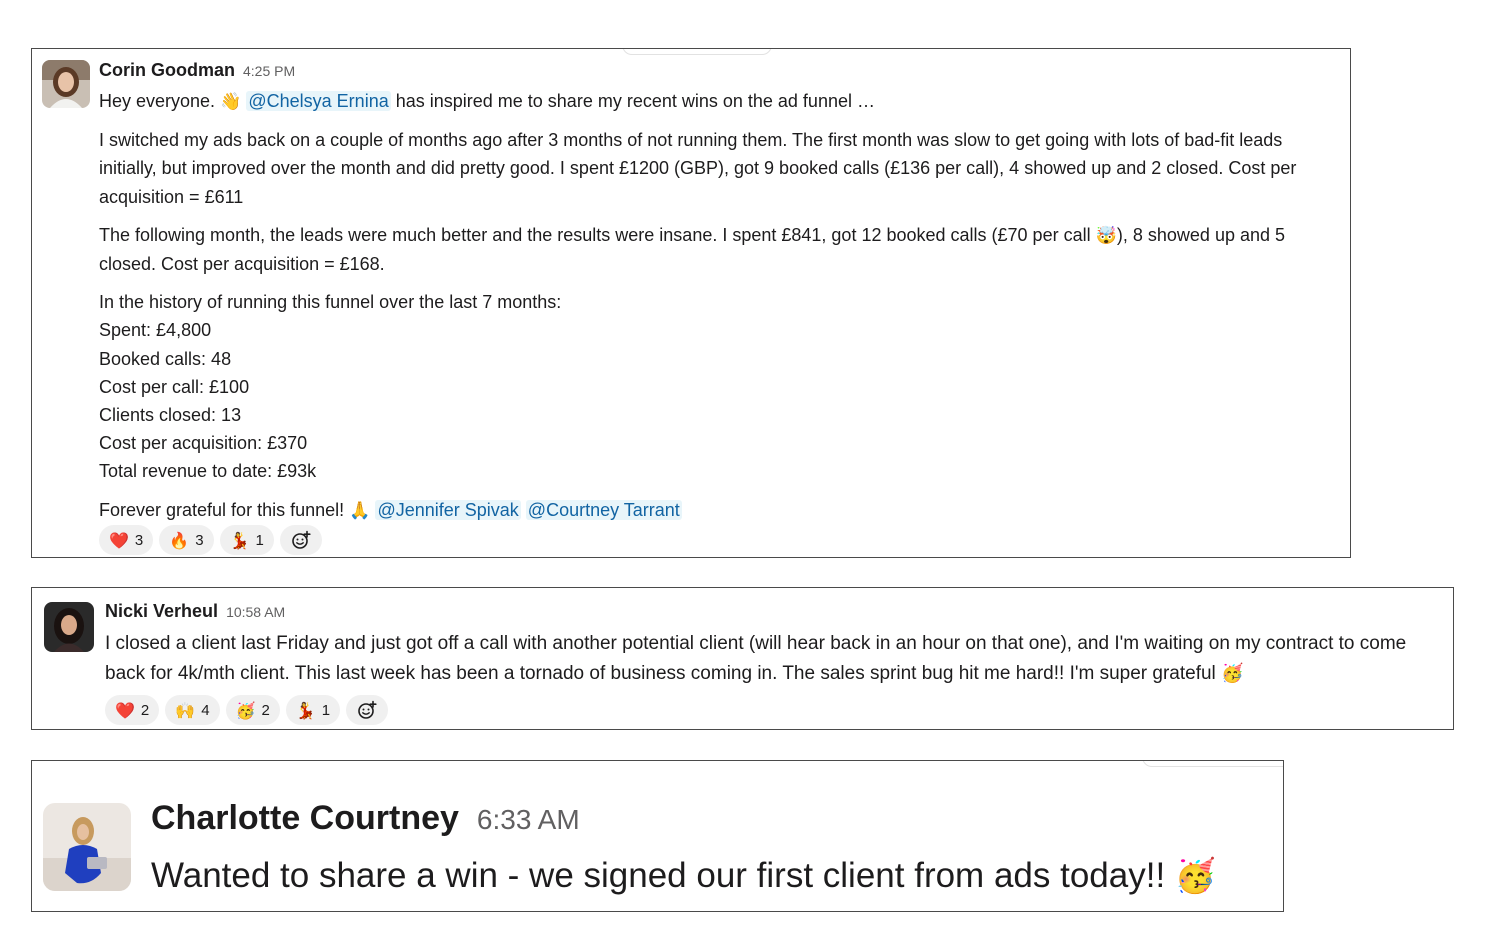 The height and width of the screenshot is (946, 1485). I want to click on history-line: Cost per acquisition: £370, so click(203, 443).